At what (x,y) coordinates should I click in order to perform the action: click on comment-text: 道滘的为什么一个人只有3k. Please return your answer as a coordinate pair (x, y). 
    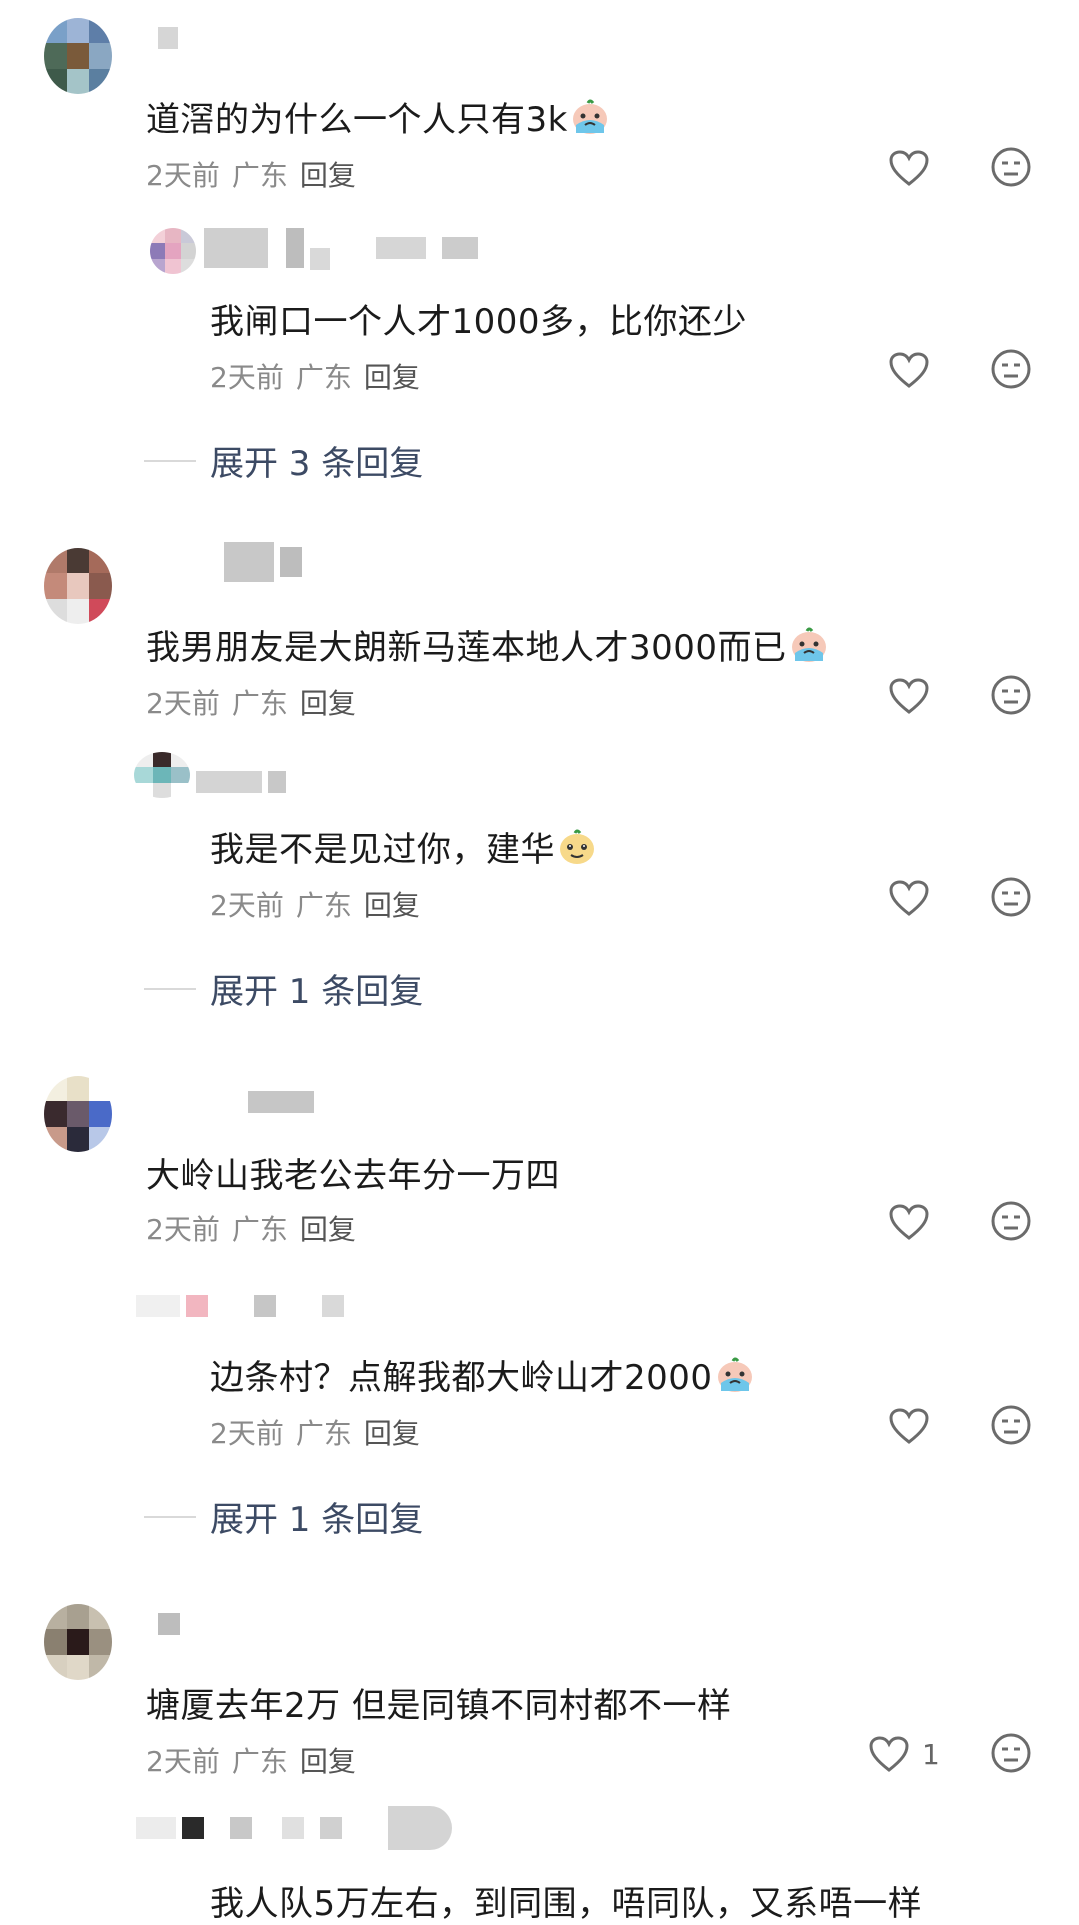
    Looking at the image, I should click on (378, 119).